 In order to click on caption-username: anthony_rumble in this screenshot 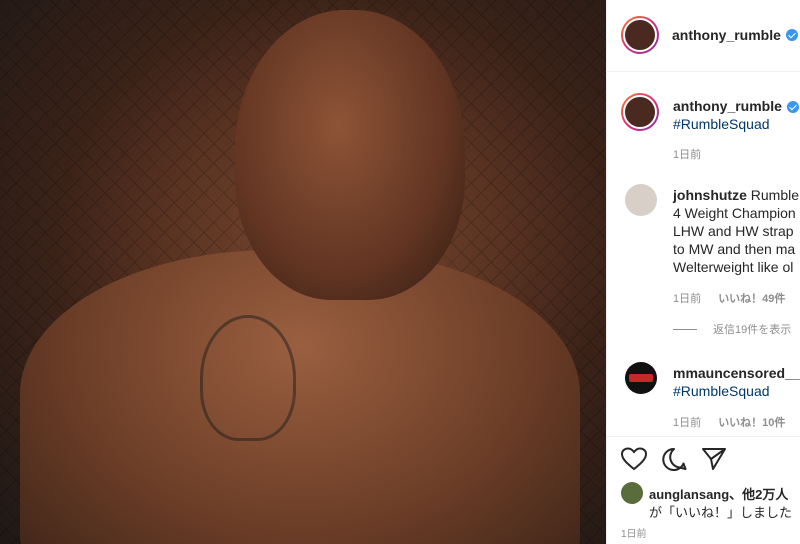, I will do `click(727, 106)`.